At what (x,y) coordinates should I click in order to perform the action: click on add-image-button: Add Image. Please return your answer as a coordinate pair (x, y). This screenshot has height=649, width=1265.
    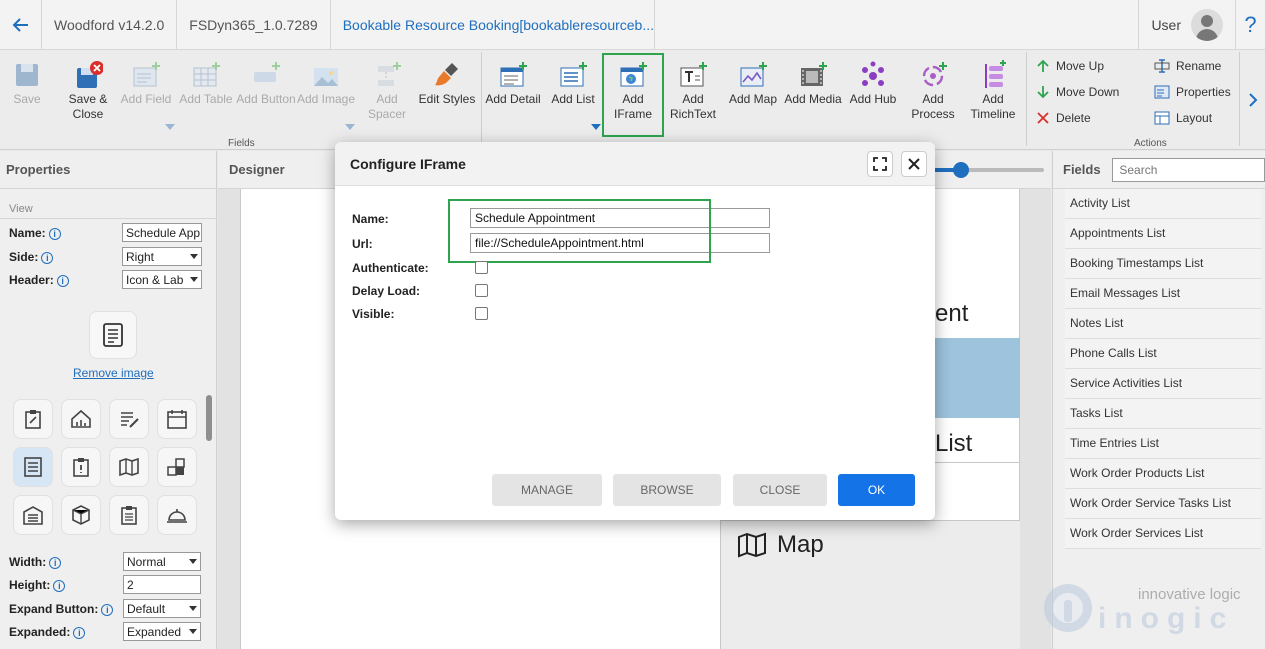
    Looking at the image, I should click on (326, 83).